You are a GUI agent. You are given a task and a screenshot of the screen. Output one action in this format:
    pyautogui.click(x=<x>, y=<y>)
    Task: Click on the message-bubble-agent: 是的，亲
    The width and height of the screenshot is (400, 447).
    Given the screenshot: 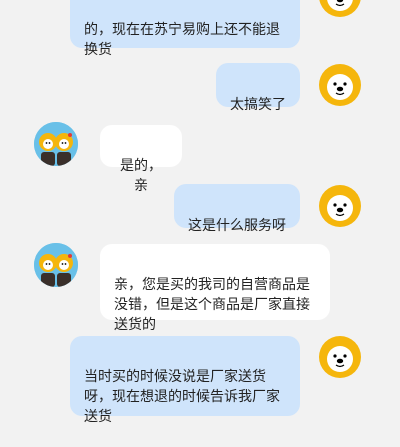 What is the action you would take?
    pyautogui.click(x=141, y=159)
    